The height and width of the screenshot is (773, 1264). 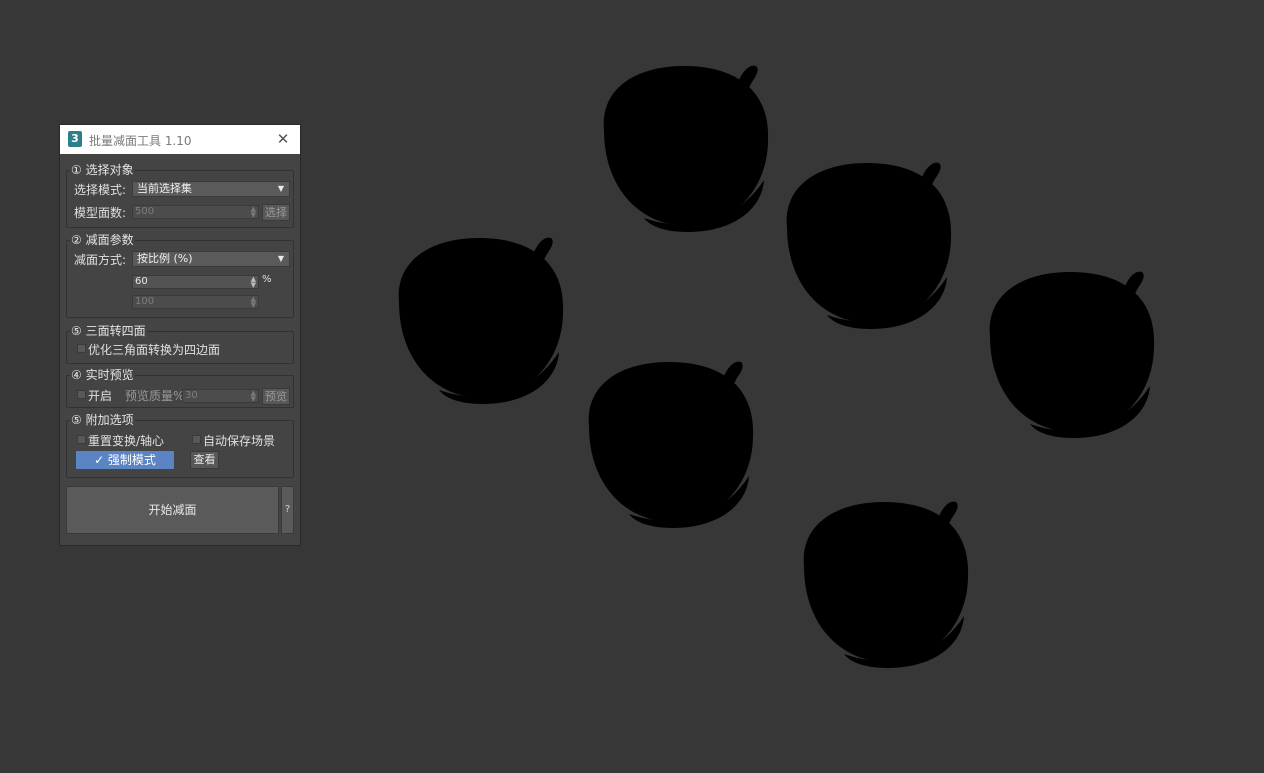 I want to click on select-mode-label: 选择模式:, so click(x=100, y=190).